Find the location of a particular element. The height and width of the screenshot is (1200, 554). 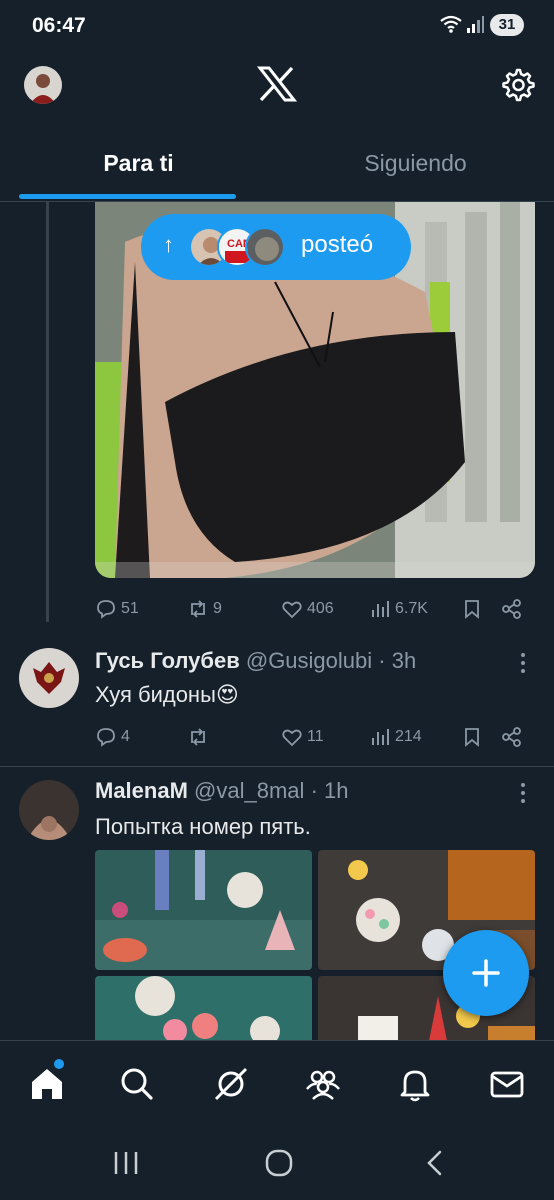

new-posts-pill: ↑ CANADA posteó is located at coordinates (276, 247).